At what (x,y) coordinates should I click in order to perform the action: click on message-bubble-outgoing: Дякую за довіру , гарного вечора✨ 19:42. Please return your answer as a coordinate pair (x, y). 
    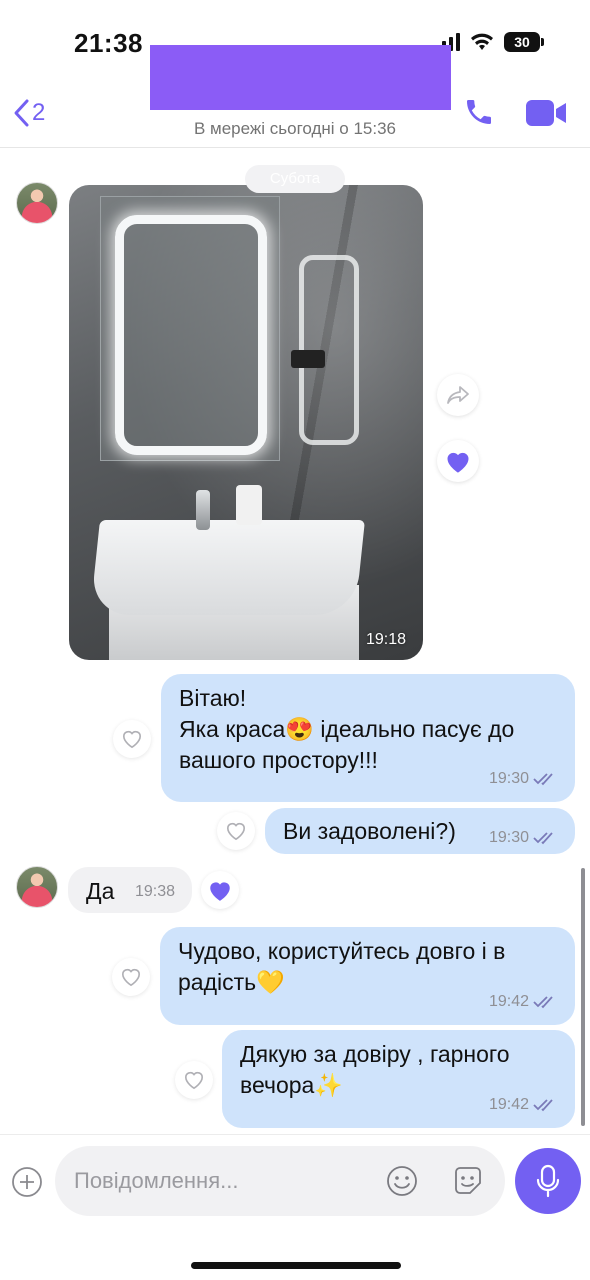
    Looking at the image, I should click on (398, 1079).